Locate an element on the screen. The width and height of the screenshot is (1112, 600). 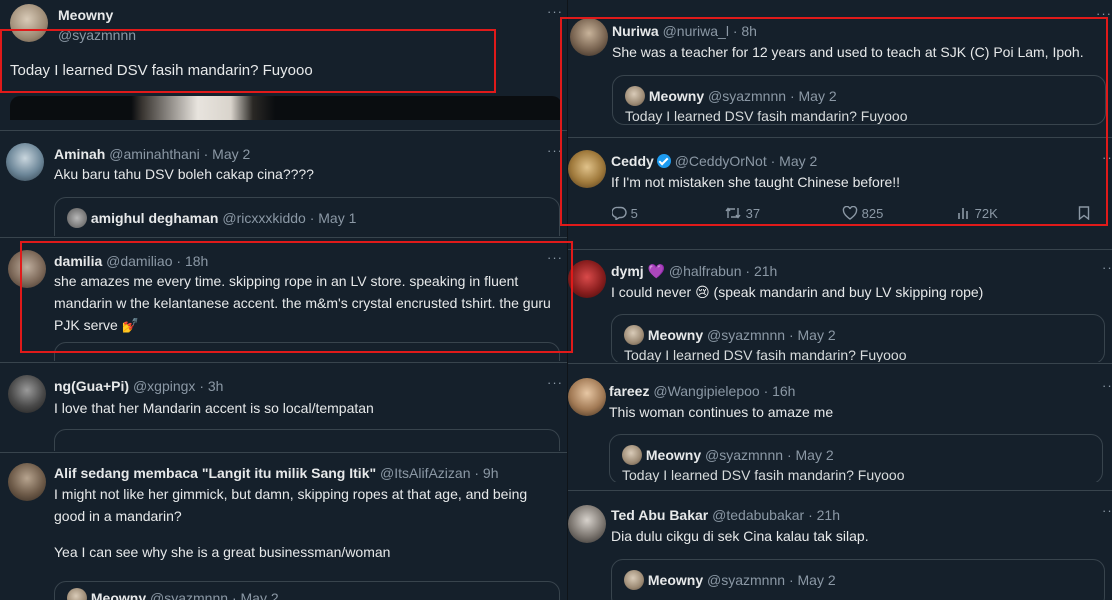
author-name: dymj is located at coordinates (627, 271).